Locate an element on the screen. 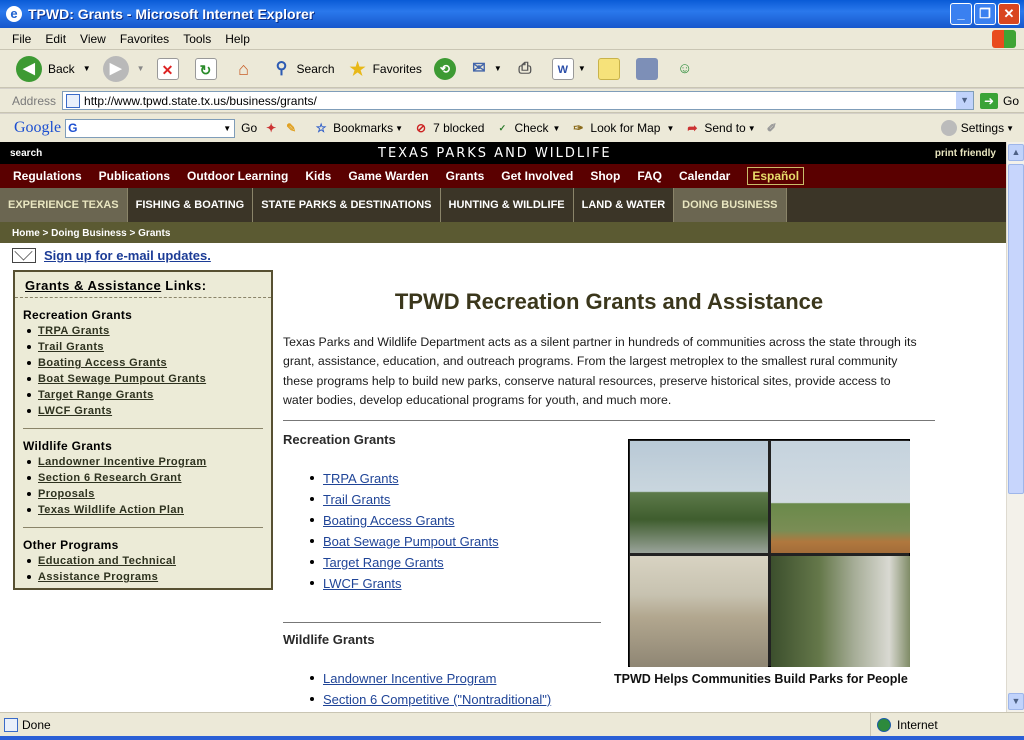 Image resolution: width=1024 pixels, height=740 pixels. nav-publications: Publications is located at coordinates (134, 176).